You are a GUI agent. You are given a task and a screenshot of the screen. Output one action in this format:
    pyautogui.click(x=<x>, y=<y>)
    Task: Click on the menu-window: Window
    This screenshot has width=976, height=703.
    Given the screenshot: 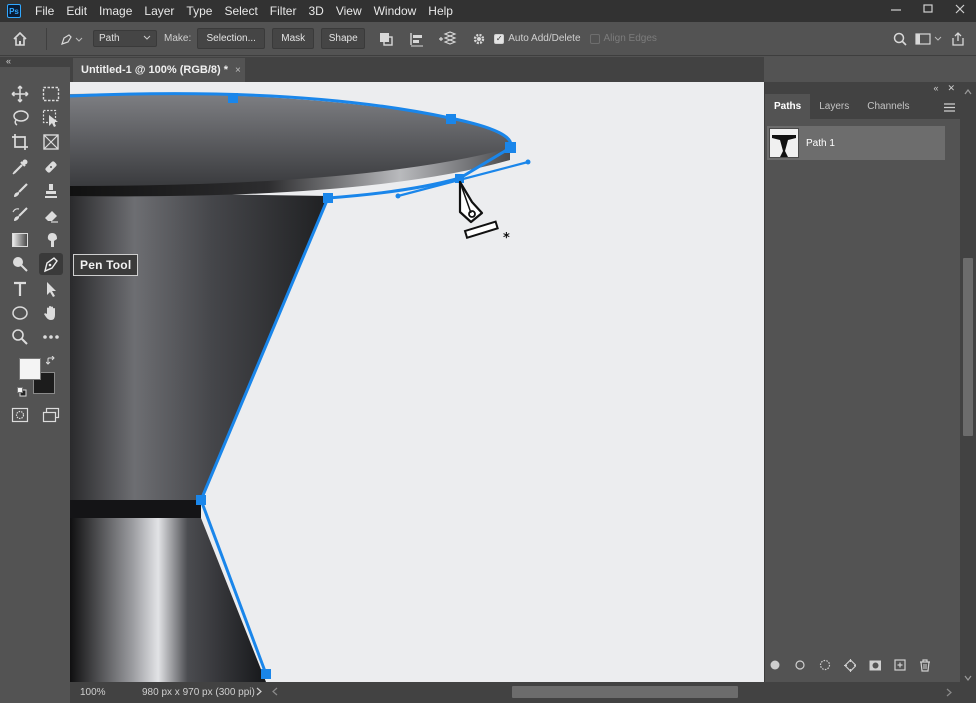 What is the action you would take?
    pyautogui.click(x=395, y=11)
    